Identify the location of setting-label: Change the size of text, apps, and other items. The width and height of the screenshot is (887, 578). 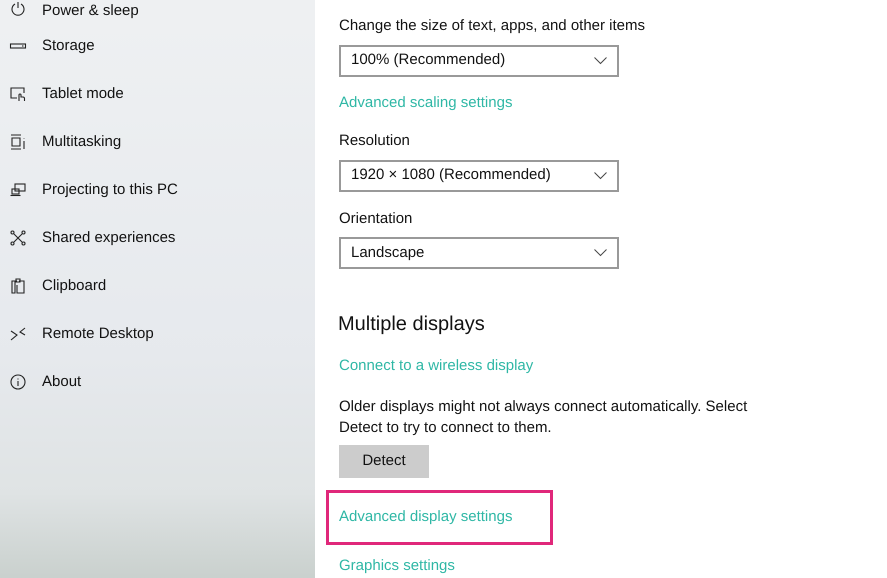
(492, 26).